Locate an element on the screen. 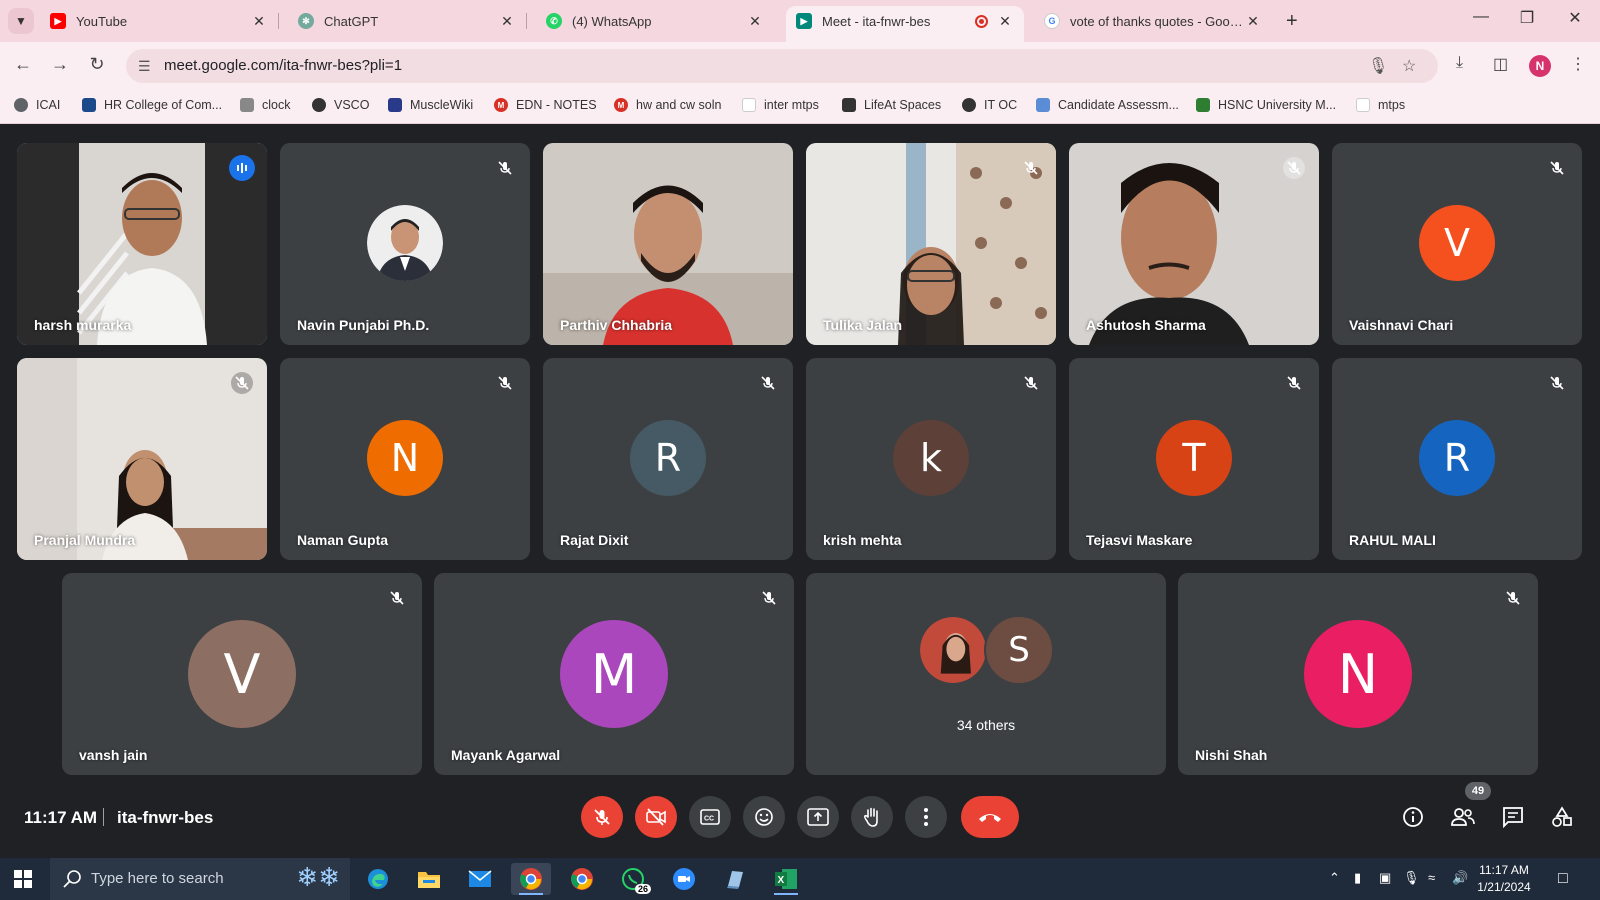 The width and height of the screenshot is (1600, 900). participant-tile: Navin Punjabi Ph.D. is located at coordinates (405, 244).